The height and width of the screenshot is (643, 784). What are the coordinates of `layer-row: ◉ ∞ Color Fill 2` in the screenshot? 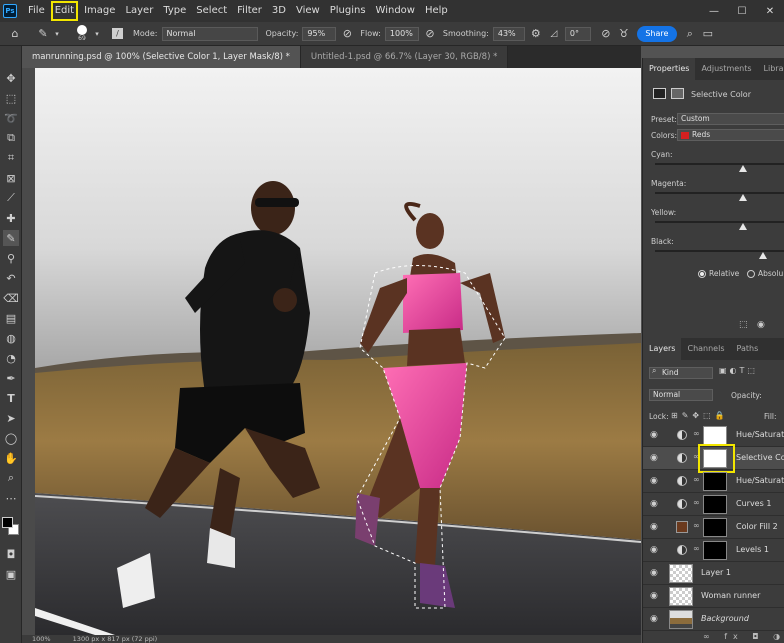 It's located at (713, 527).